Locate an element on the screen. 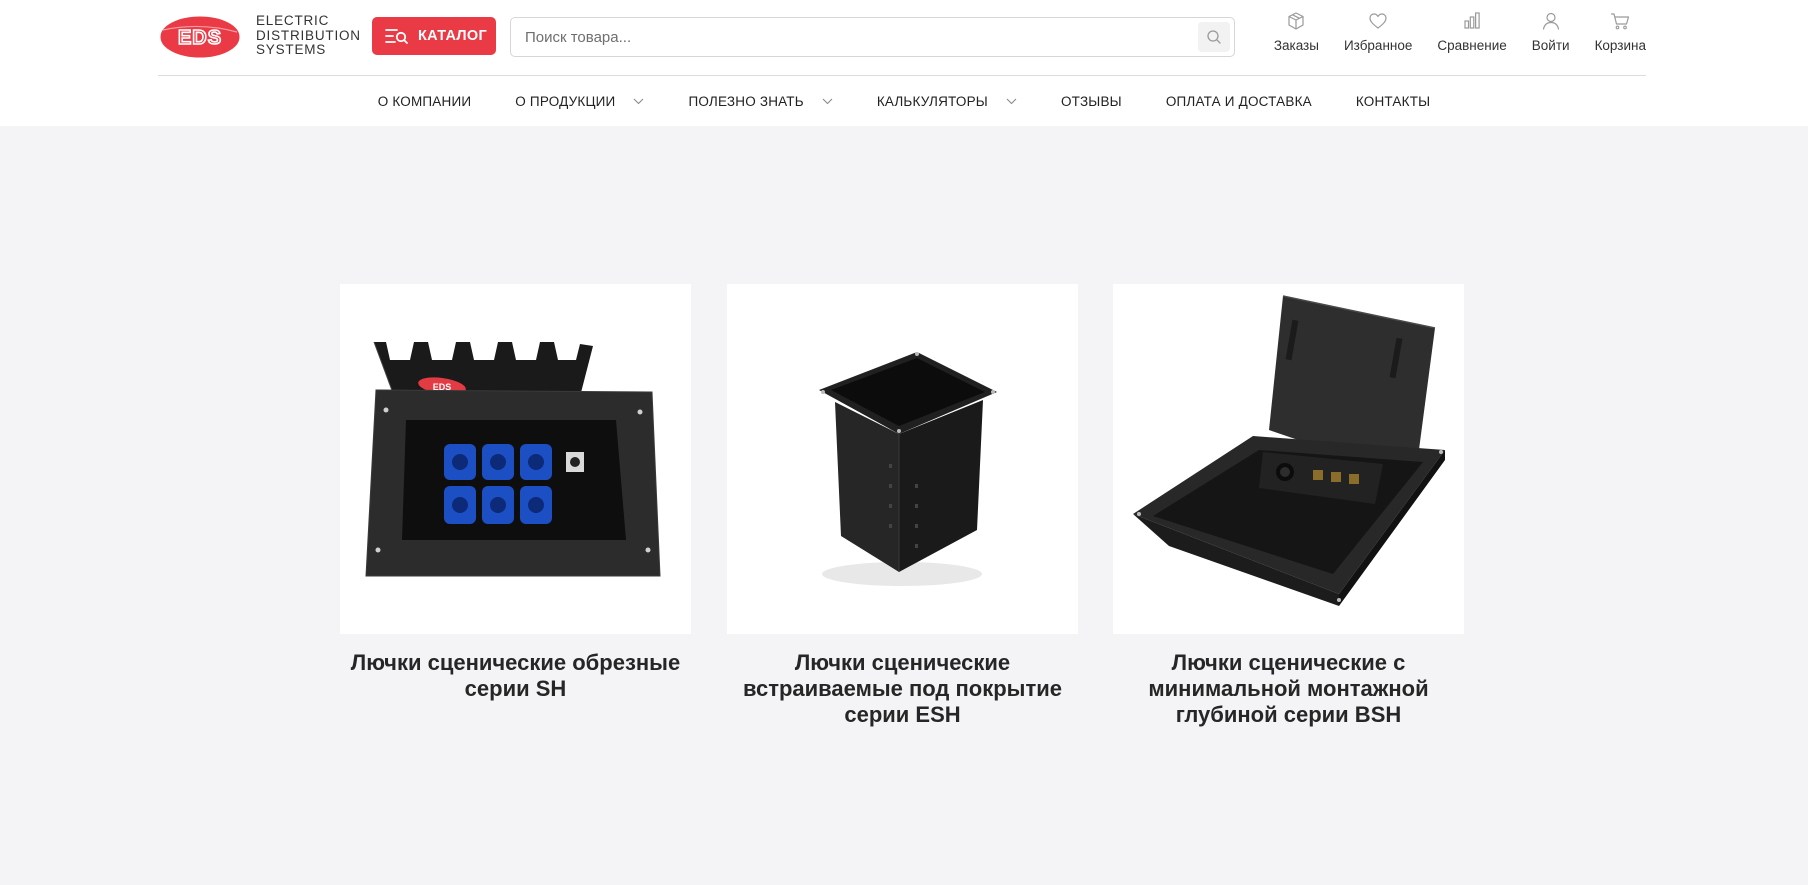 The image size is (1808, 885). nav-item-calculators: КАЛЬКУЛЯТОРЫ is located at coordinates (947, 101).